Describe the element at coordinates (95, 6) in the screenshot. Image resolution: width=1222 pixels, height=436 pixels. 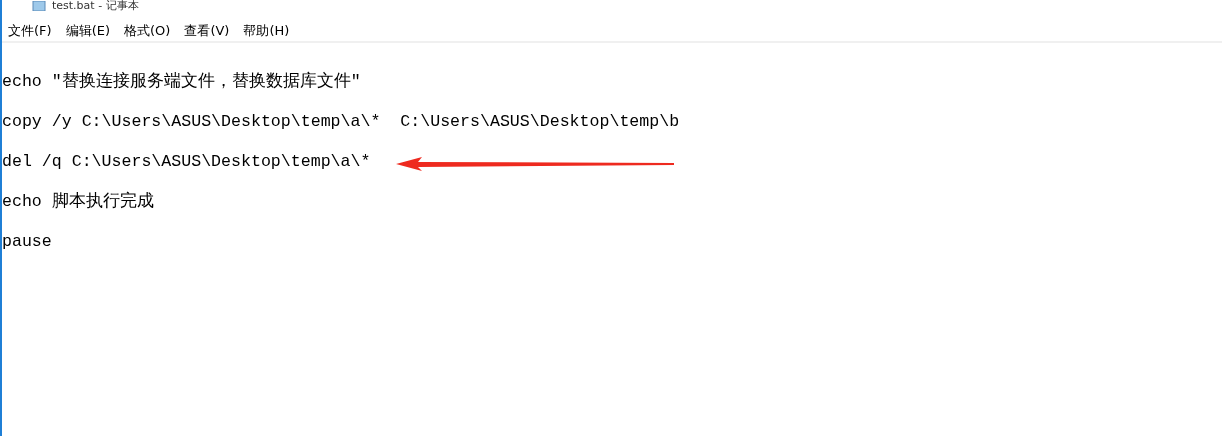
I see `window-title: test.bat - 记事本` at that location.